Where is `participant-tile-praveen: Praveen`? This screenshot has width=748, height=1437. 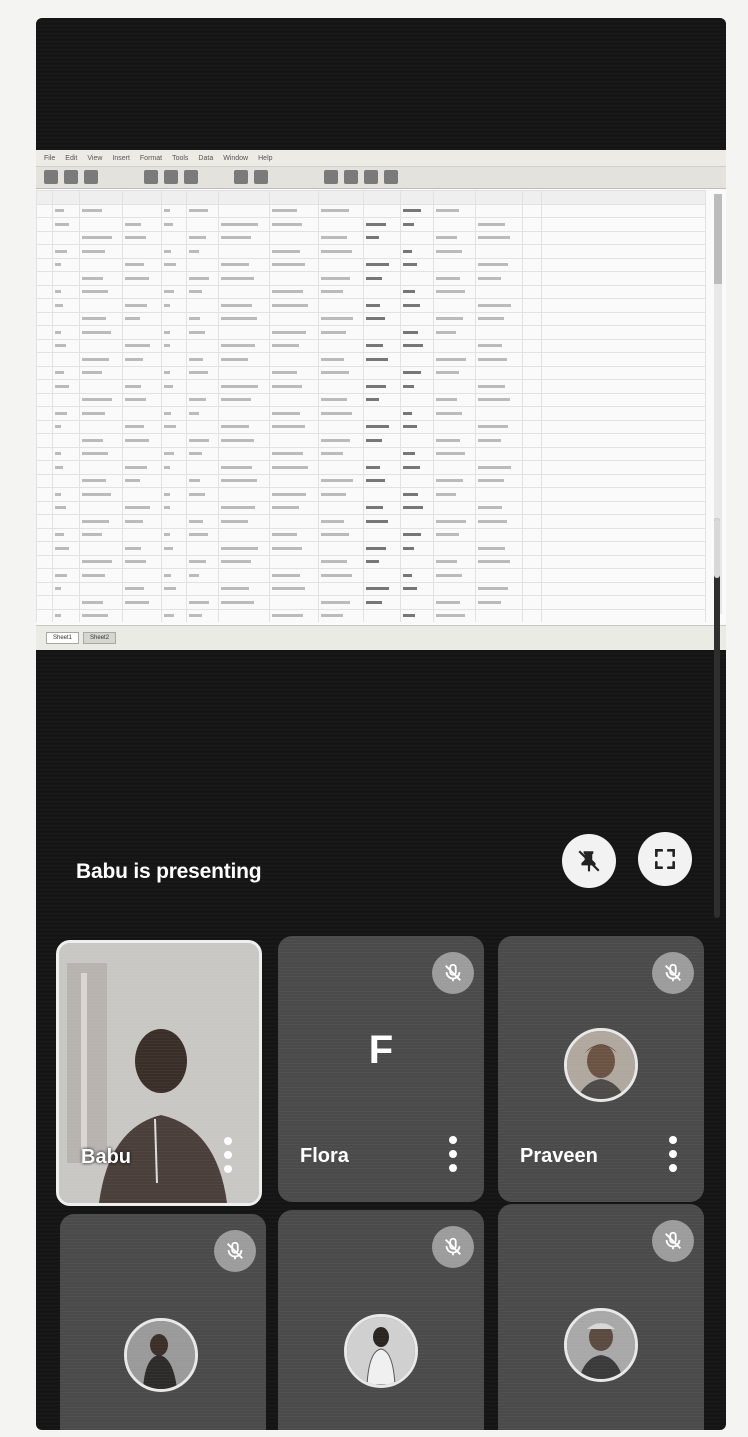 participant-tile-praveen: Praveen is located at coordinates (601, 1069).